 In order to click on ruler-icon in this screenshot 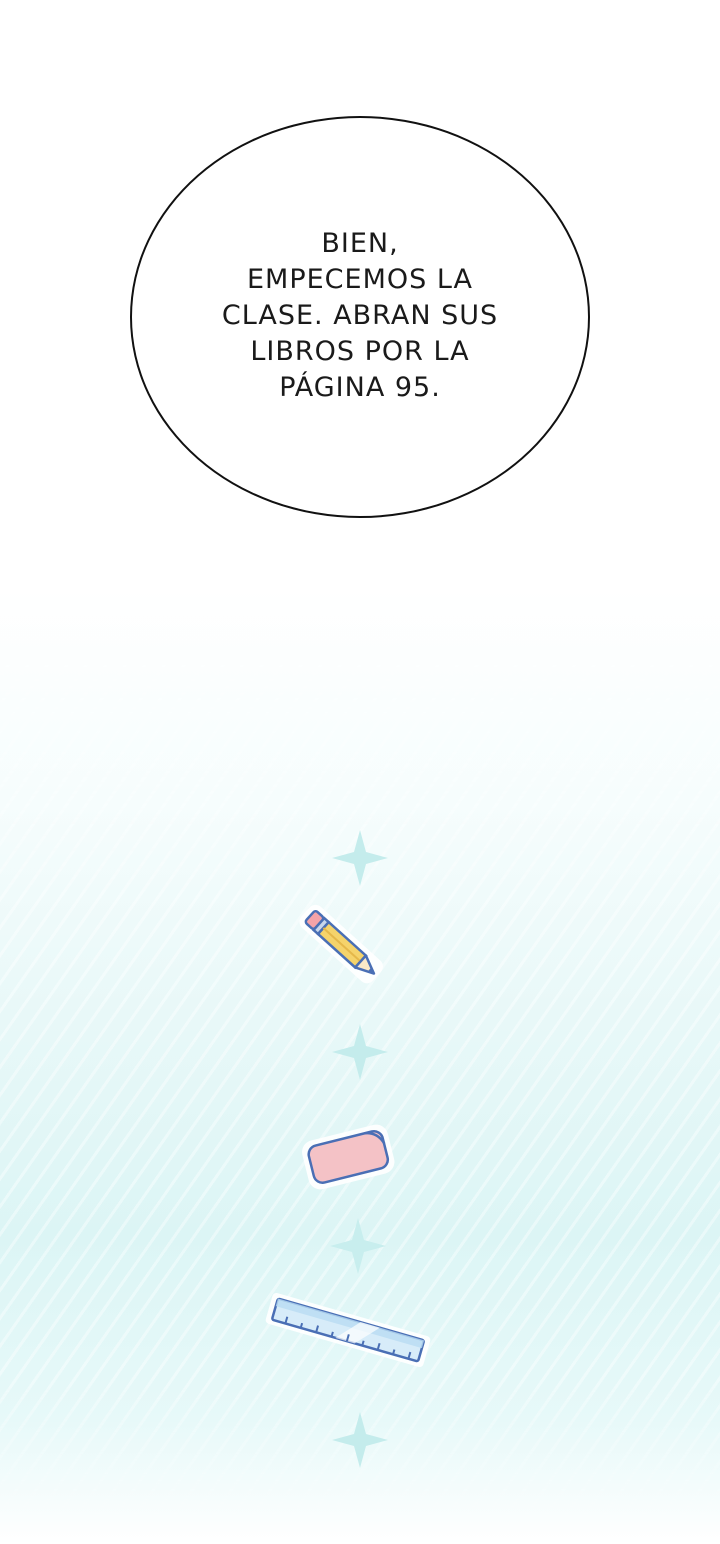, I will do `click(348, 1330)`.